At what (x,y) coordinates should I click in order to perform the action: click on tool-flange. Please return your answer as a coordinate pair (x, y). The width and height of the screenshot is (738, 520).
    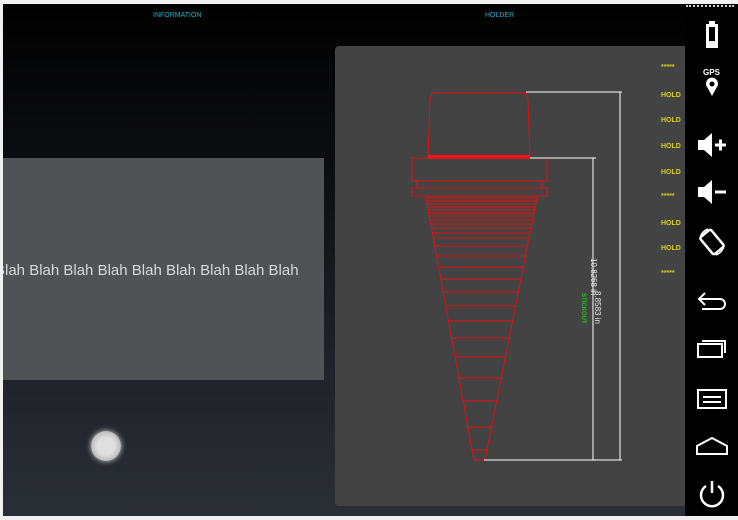
    Looking at the image, I should click on (479, 169).